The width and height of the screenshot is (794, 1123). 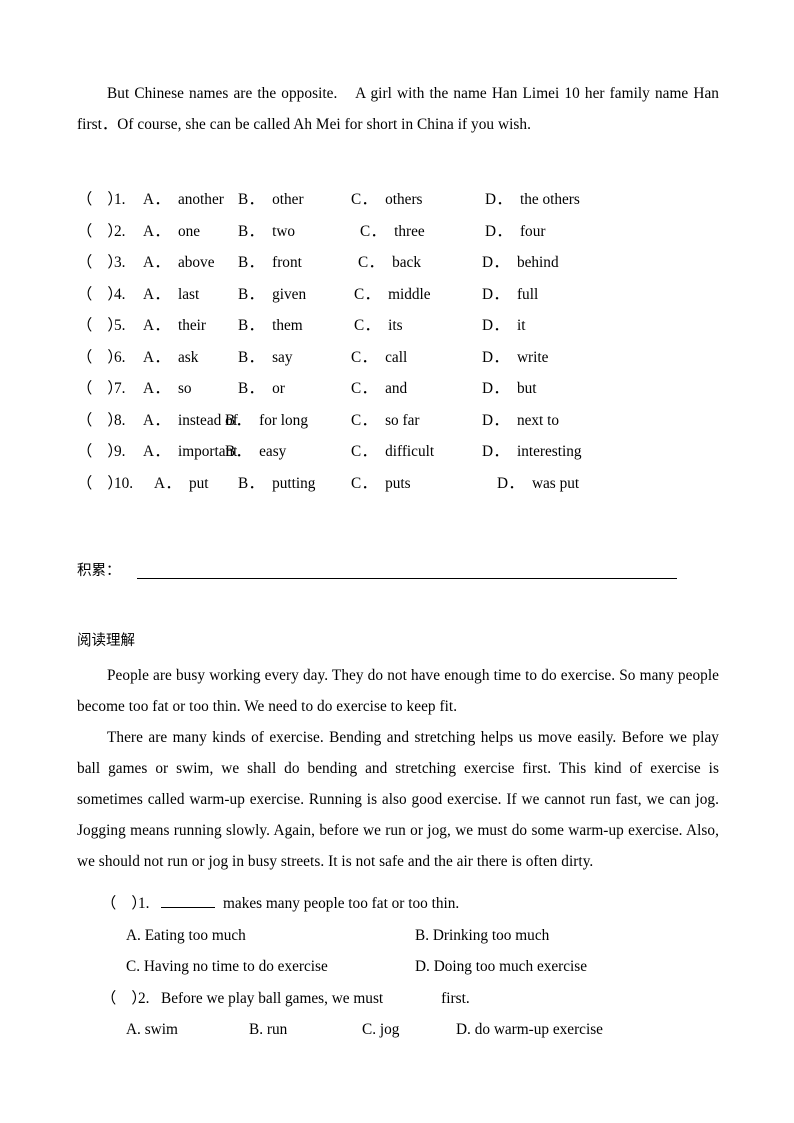 What do you see at coordinates (268, 1030) in the screenshot?
I see `option-b: B. run` at bounding box center [268, 1030].